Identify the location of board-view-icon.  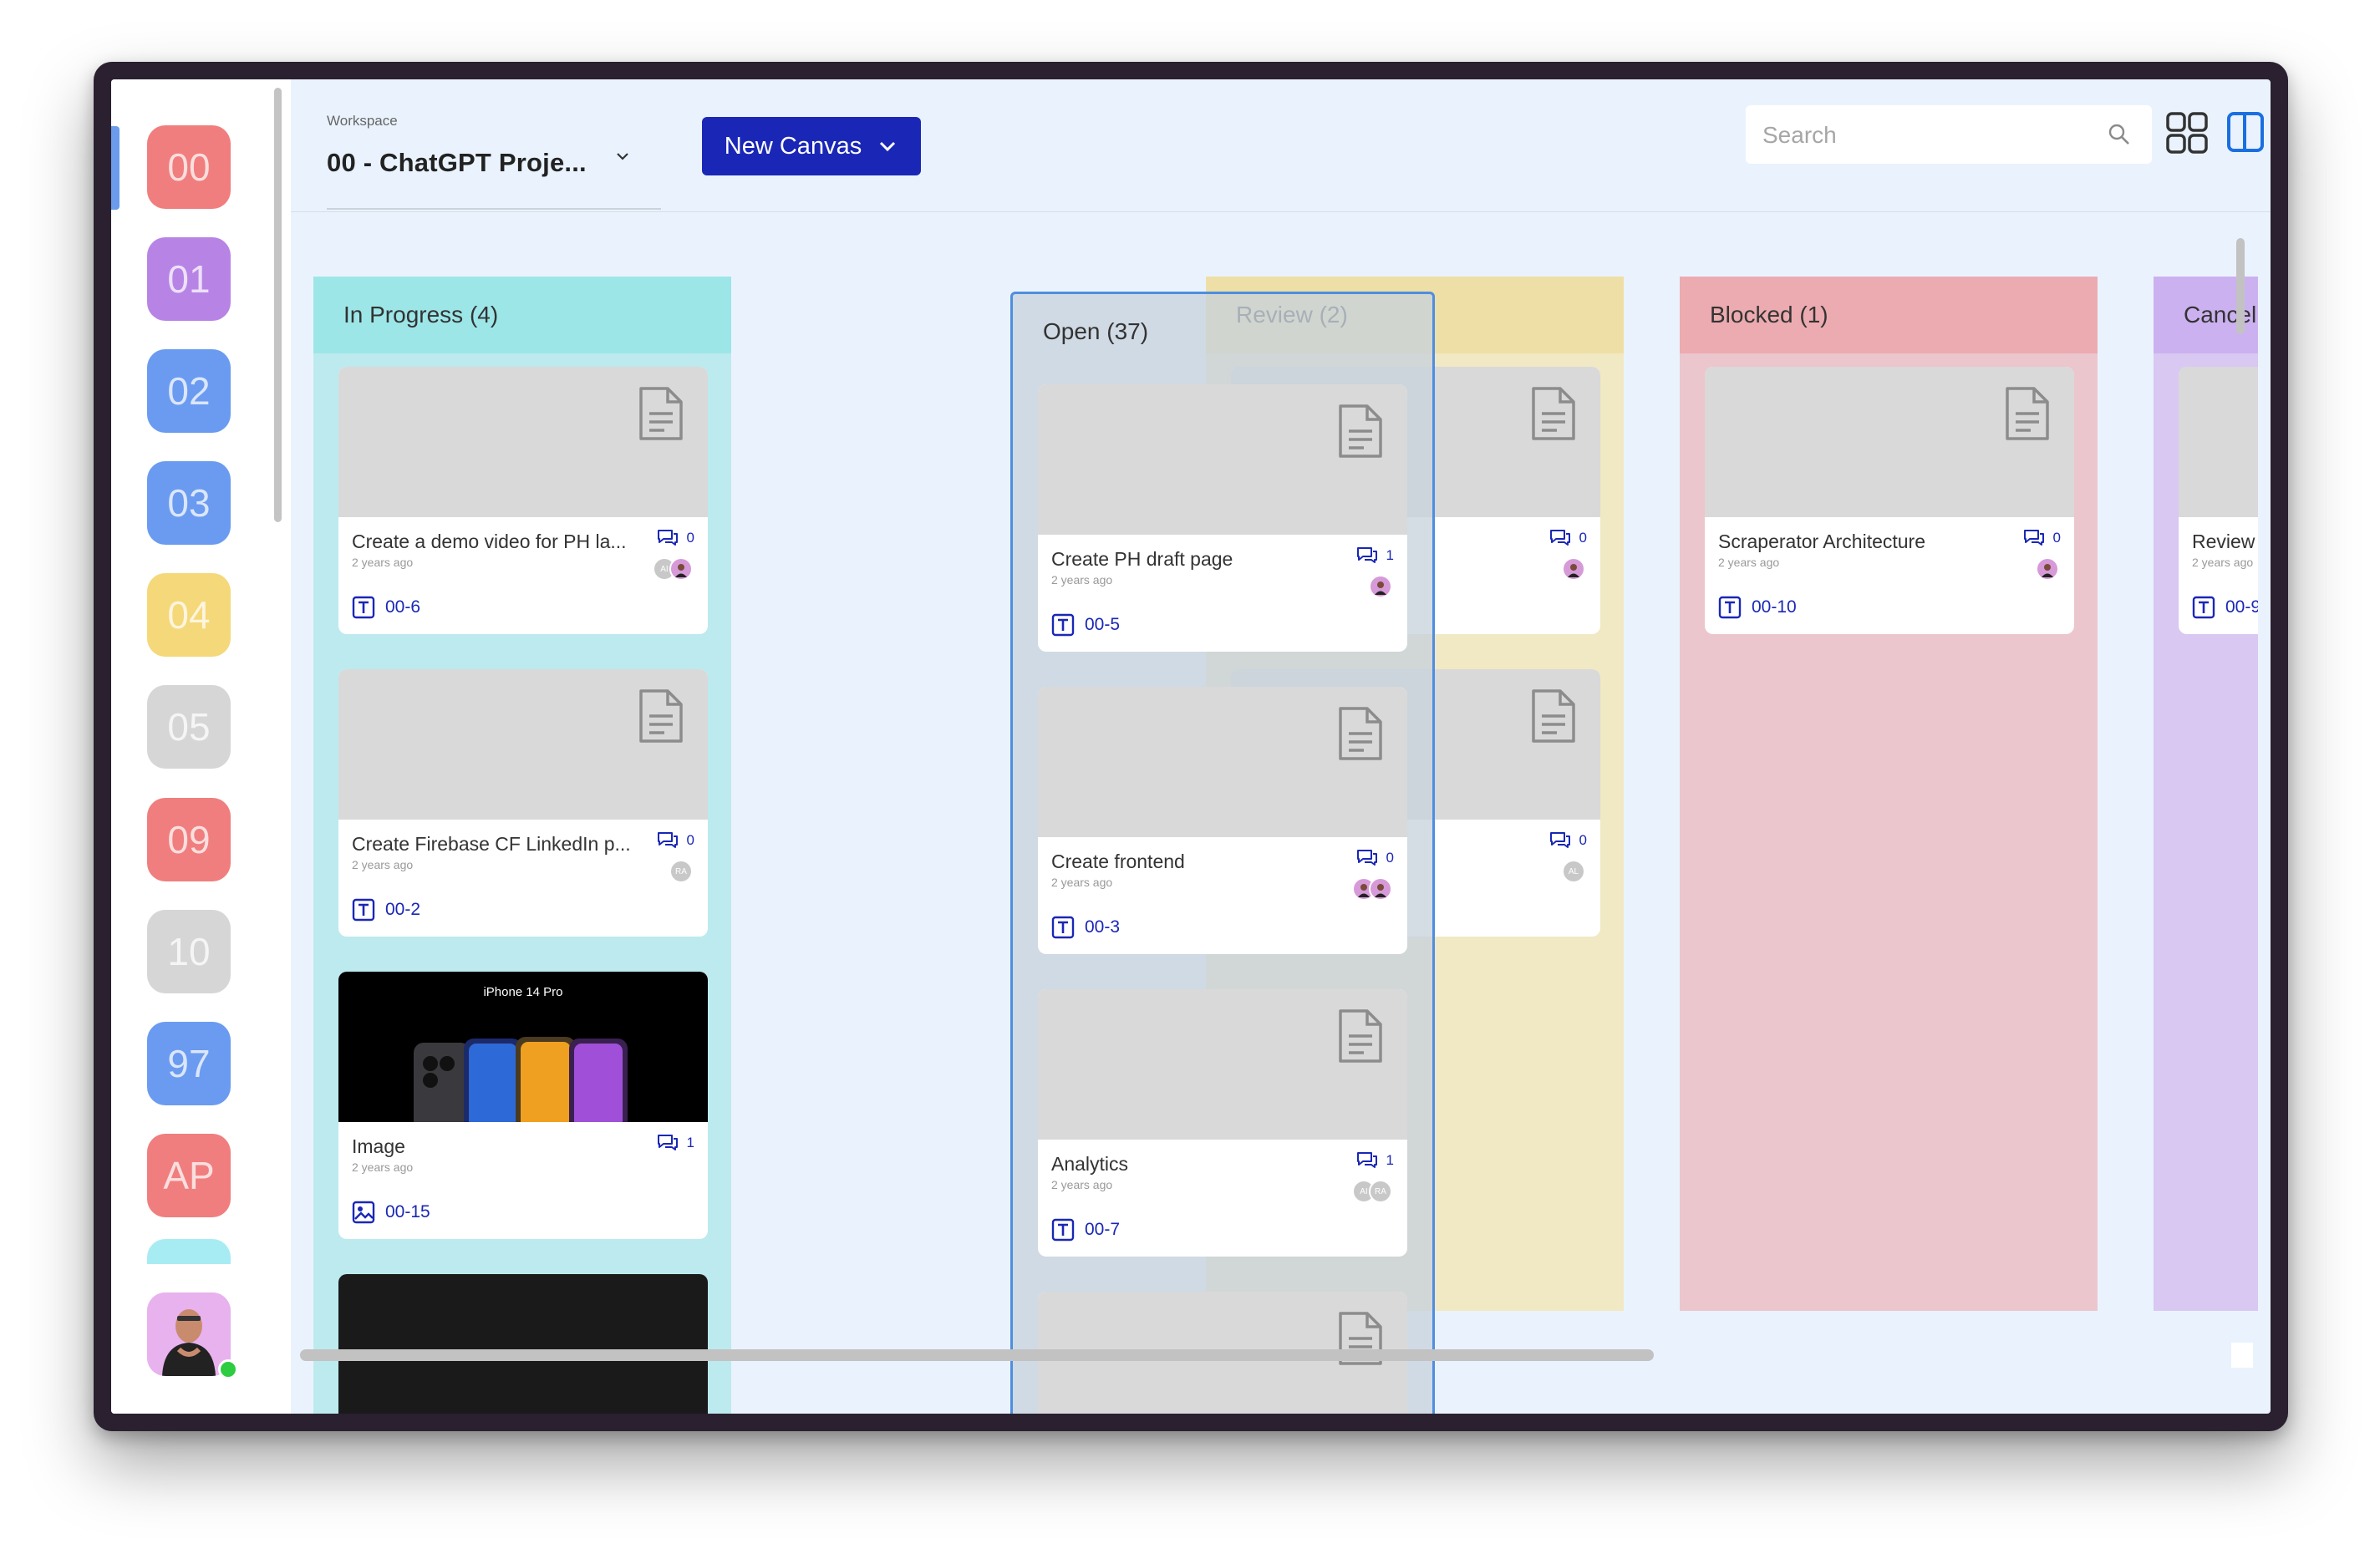
(2245, 132).